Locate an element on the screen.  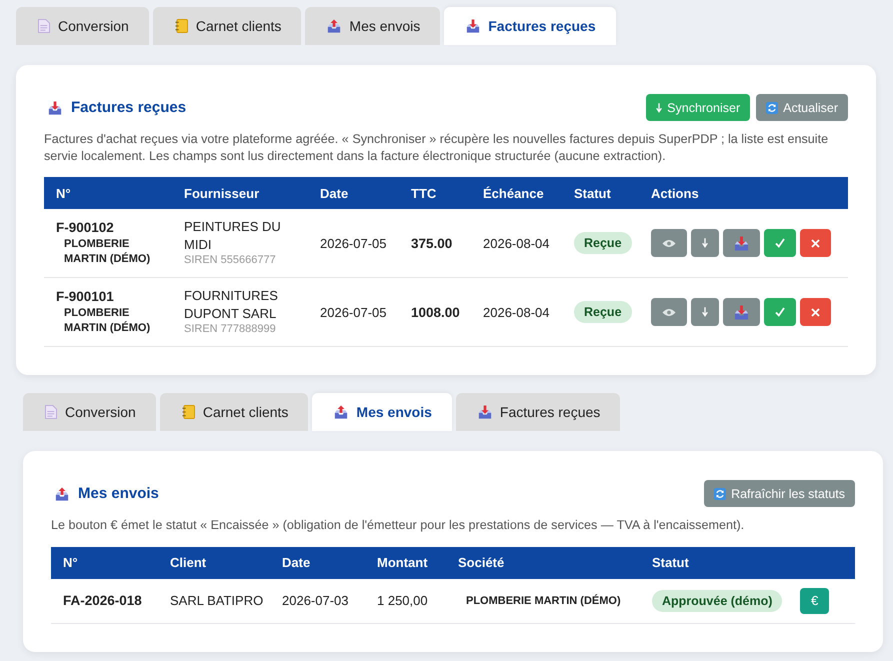
invoice-number: FA-2026-018 is located at coordinates (102, 601).